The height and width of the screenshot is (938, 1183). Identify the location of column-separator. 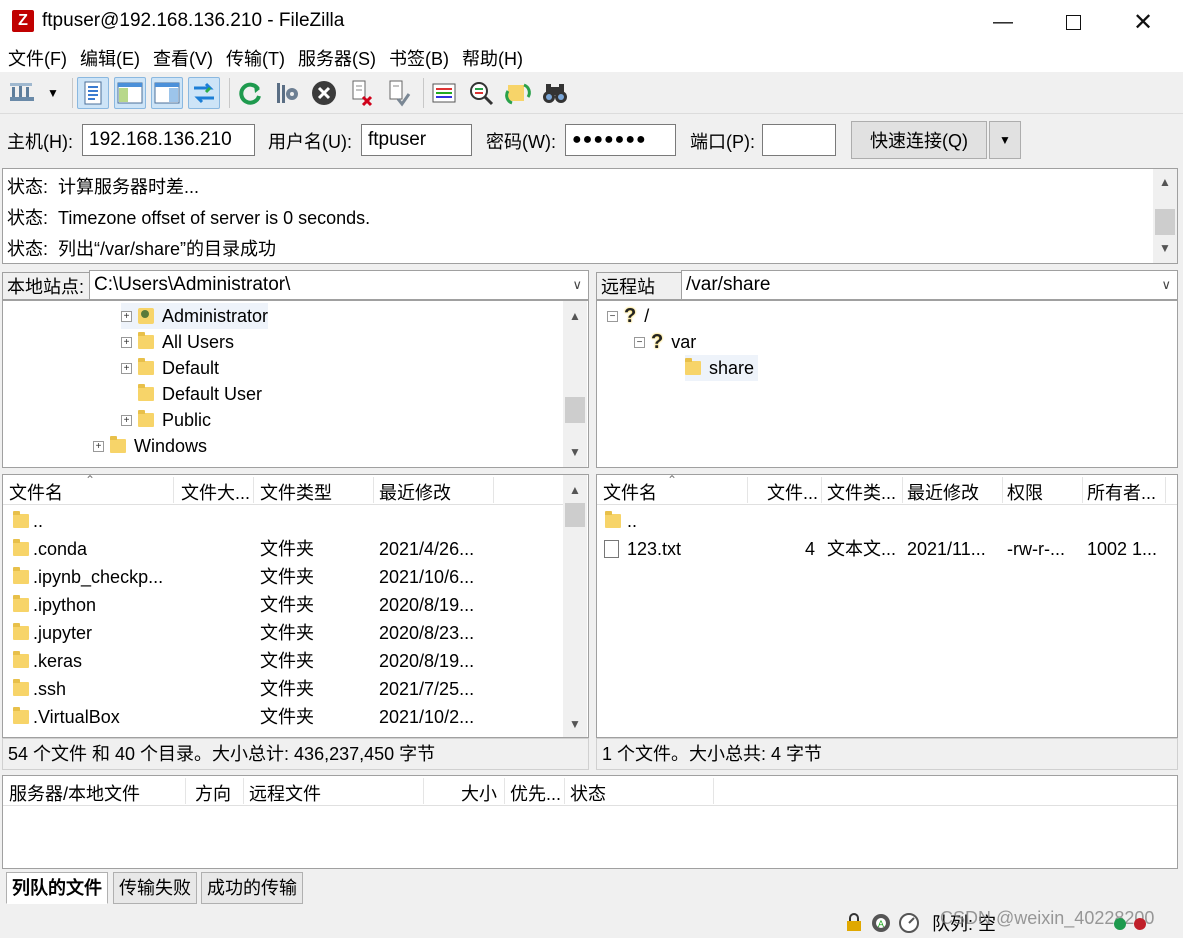
(1165, 490).